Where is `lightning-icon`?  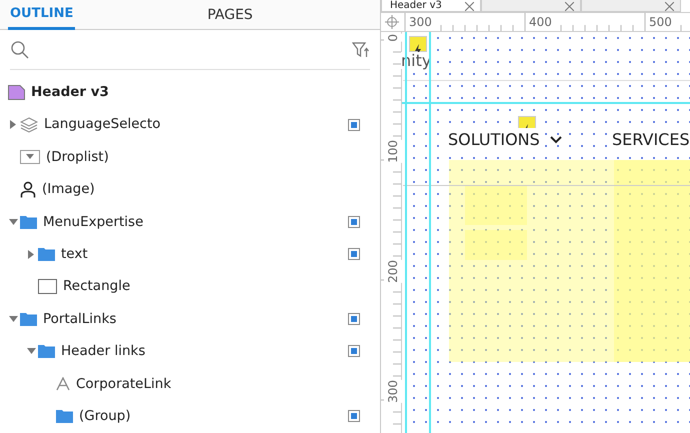 lightning-icon is located at coordinates (418, 44).